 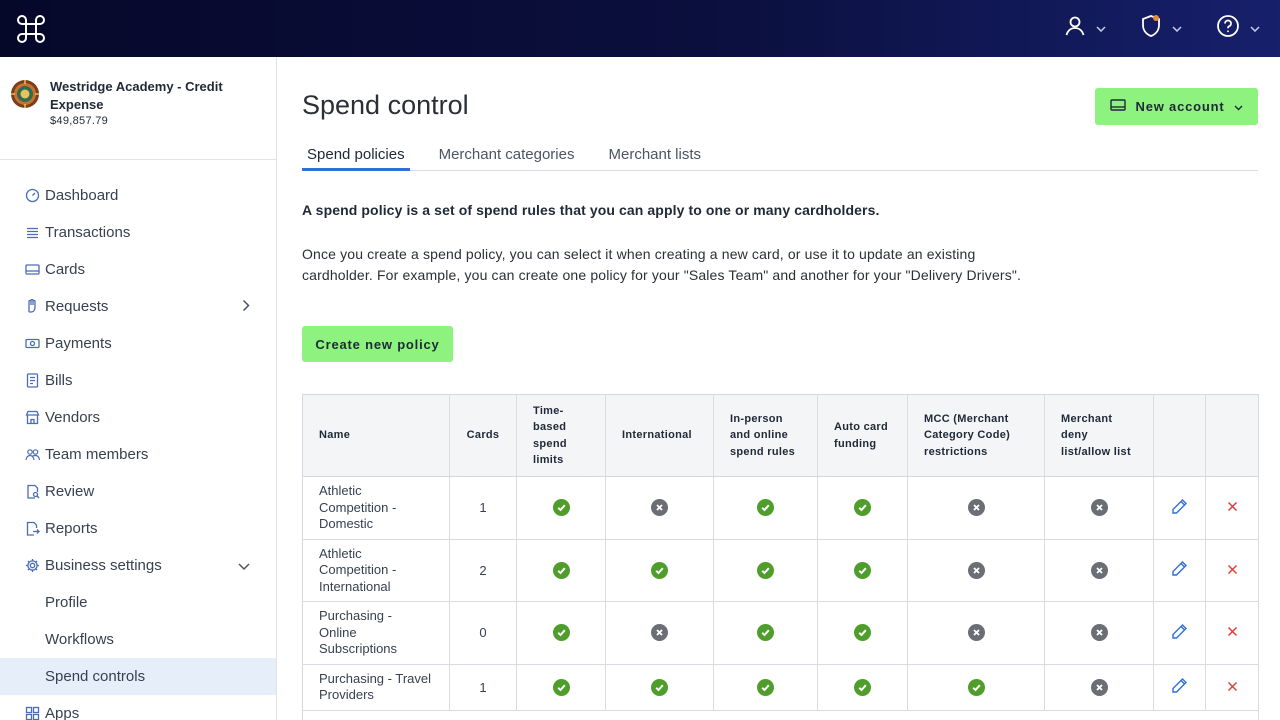 What do you see at coordinates (138, 565) in the screenshot?
I see `sidebar-item-business-settings: Business settings` at bounding box center [138, 565].